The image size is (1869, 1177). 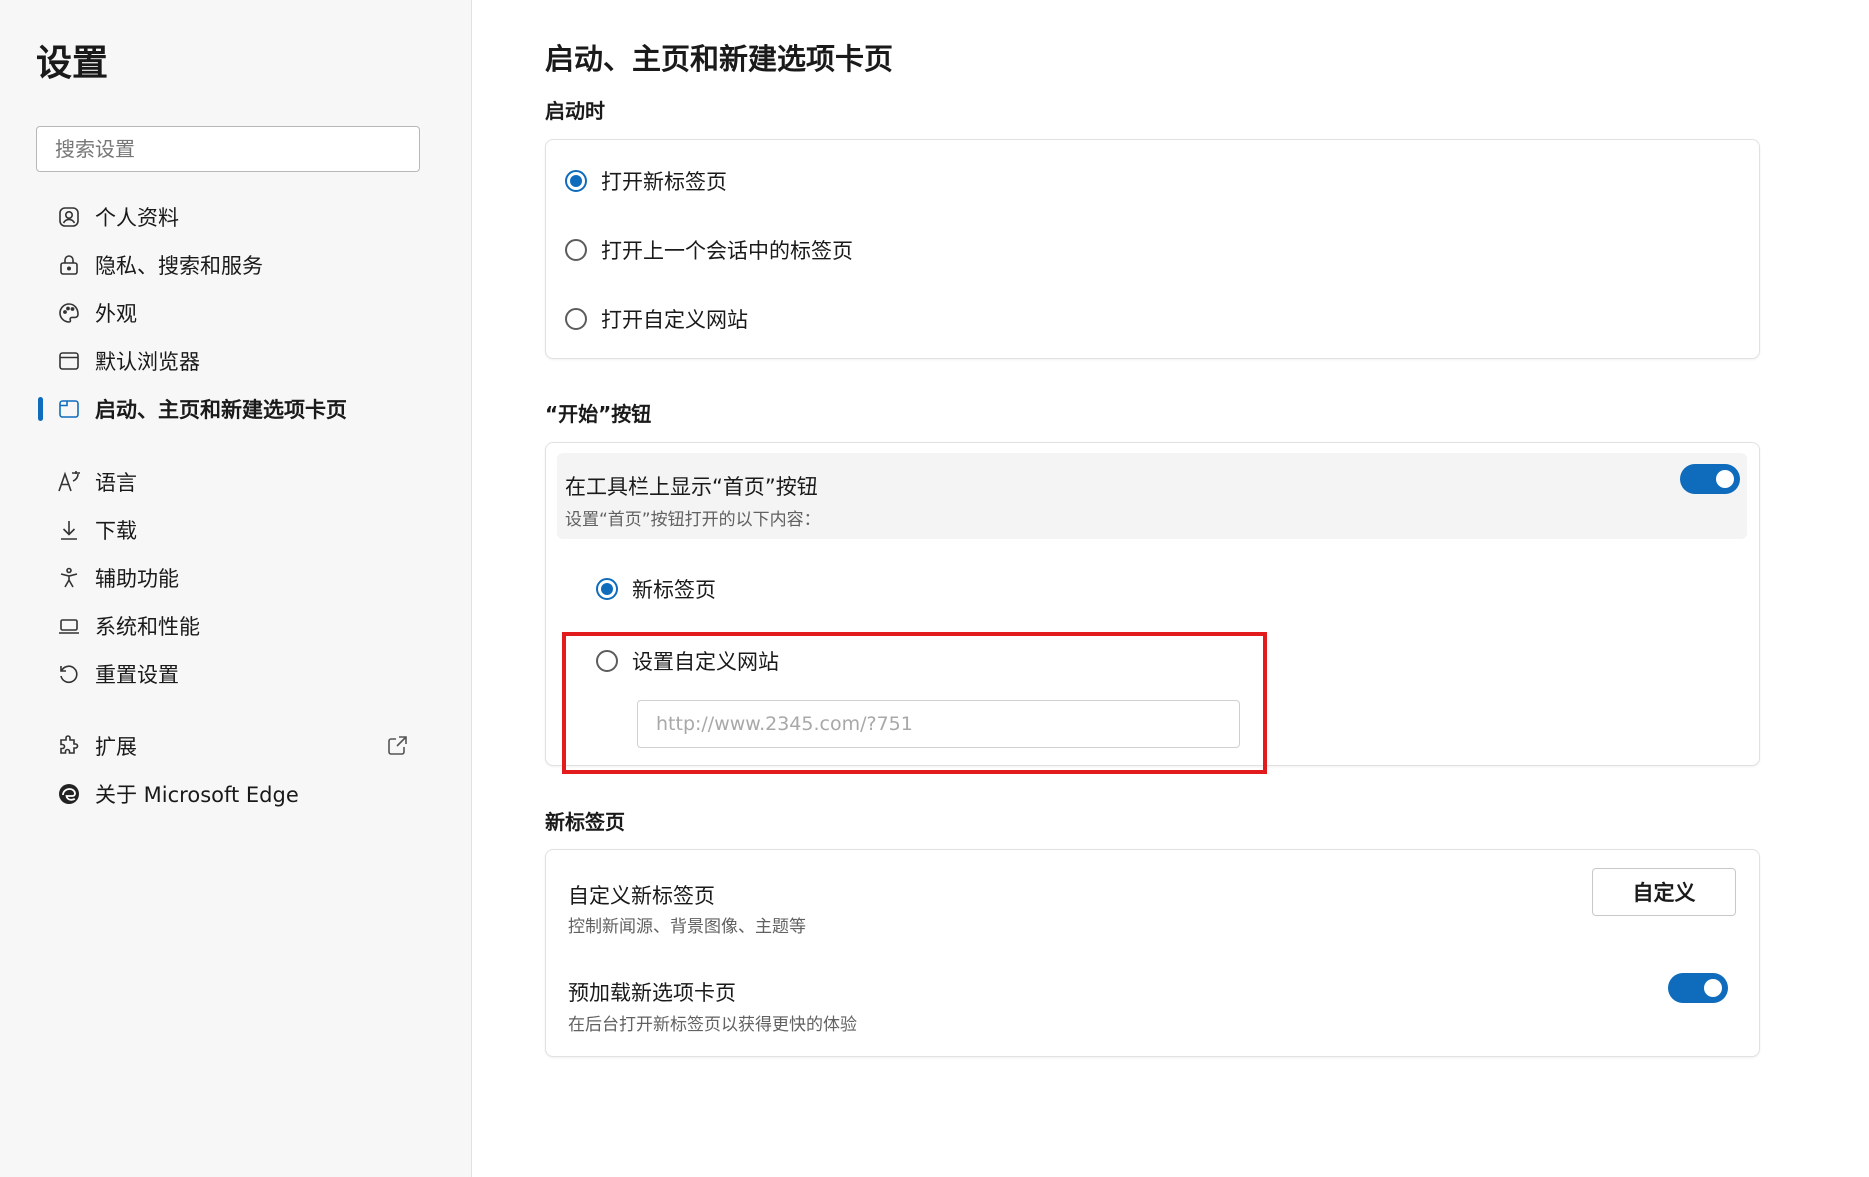 What do you see at coordinates (236, 313) in the screenshot?
I see `sidebar-item-appearance: 外观` at bounding box center [236, 313].